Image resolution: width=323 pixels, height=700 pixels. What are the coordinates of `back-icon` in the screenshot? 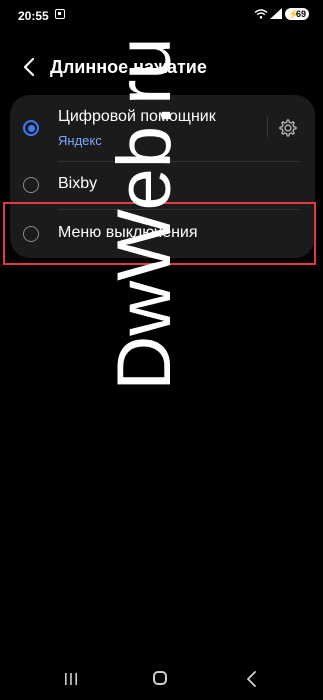 It's located at (252, 679).